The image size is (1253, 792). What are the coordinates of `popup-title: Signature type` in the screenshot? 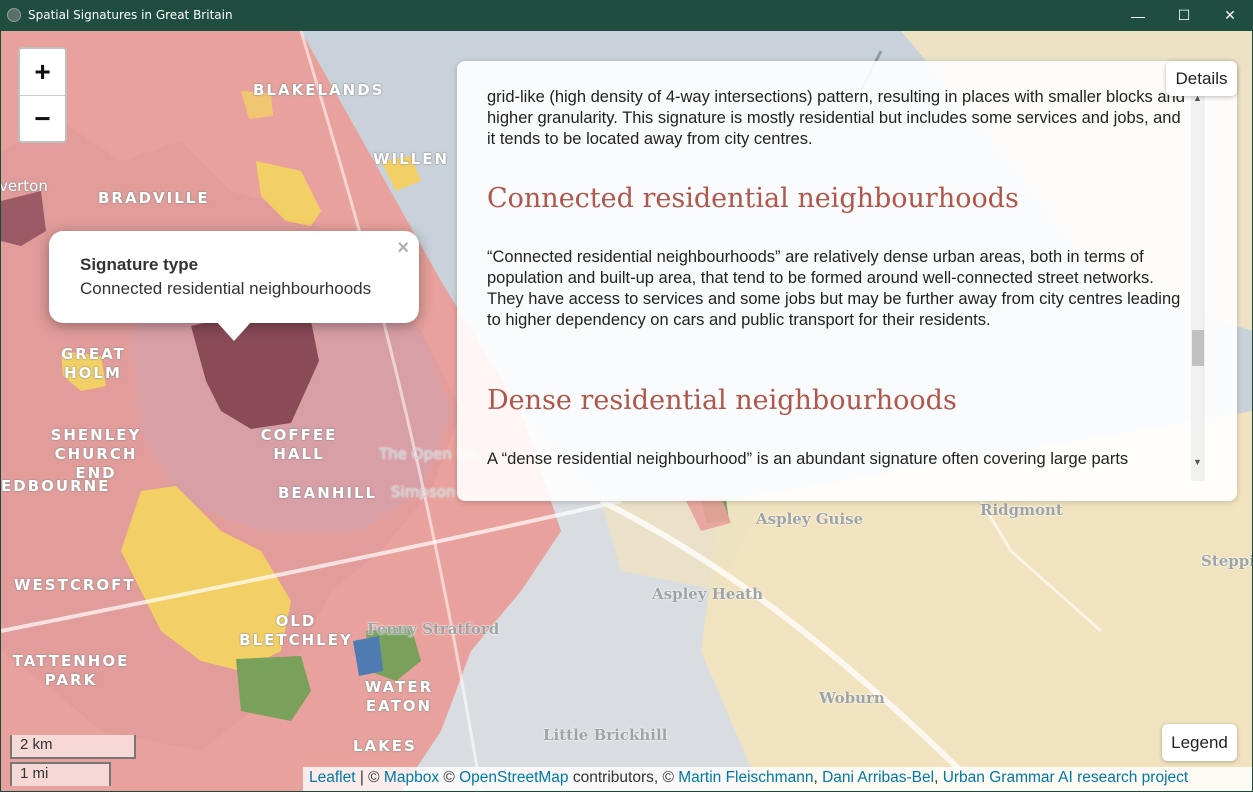 It's located at (139, 264).